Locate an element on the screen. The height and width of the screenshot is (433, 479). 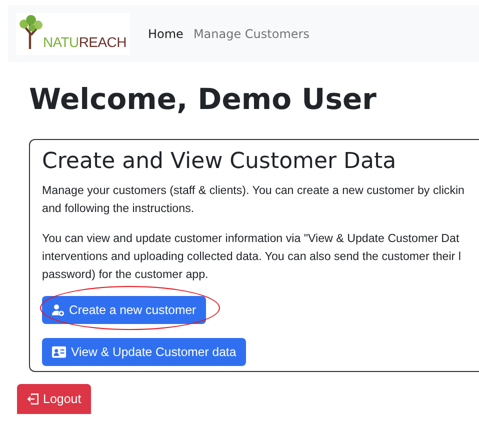
card-title: Create and View Customer Data is located at coordinates (220, 162).